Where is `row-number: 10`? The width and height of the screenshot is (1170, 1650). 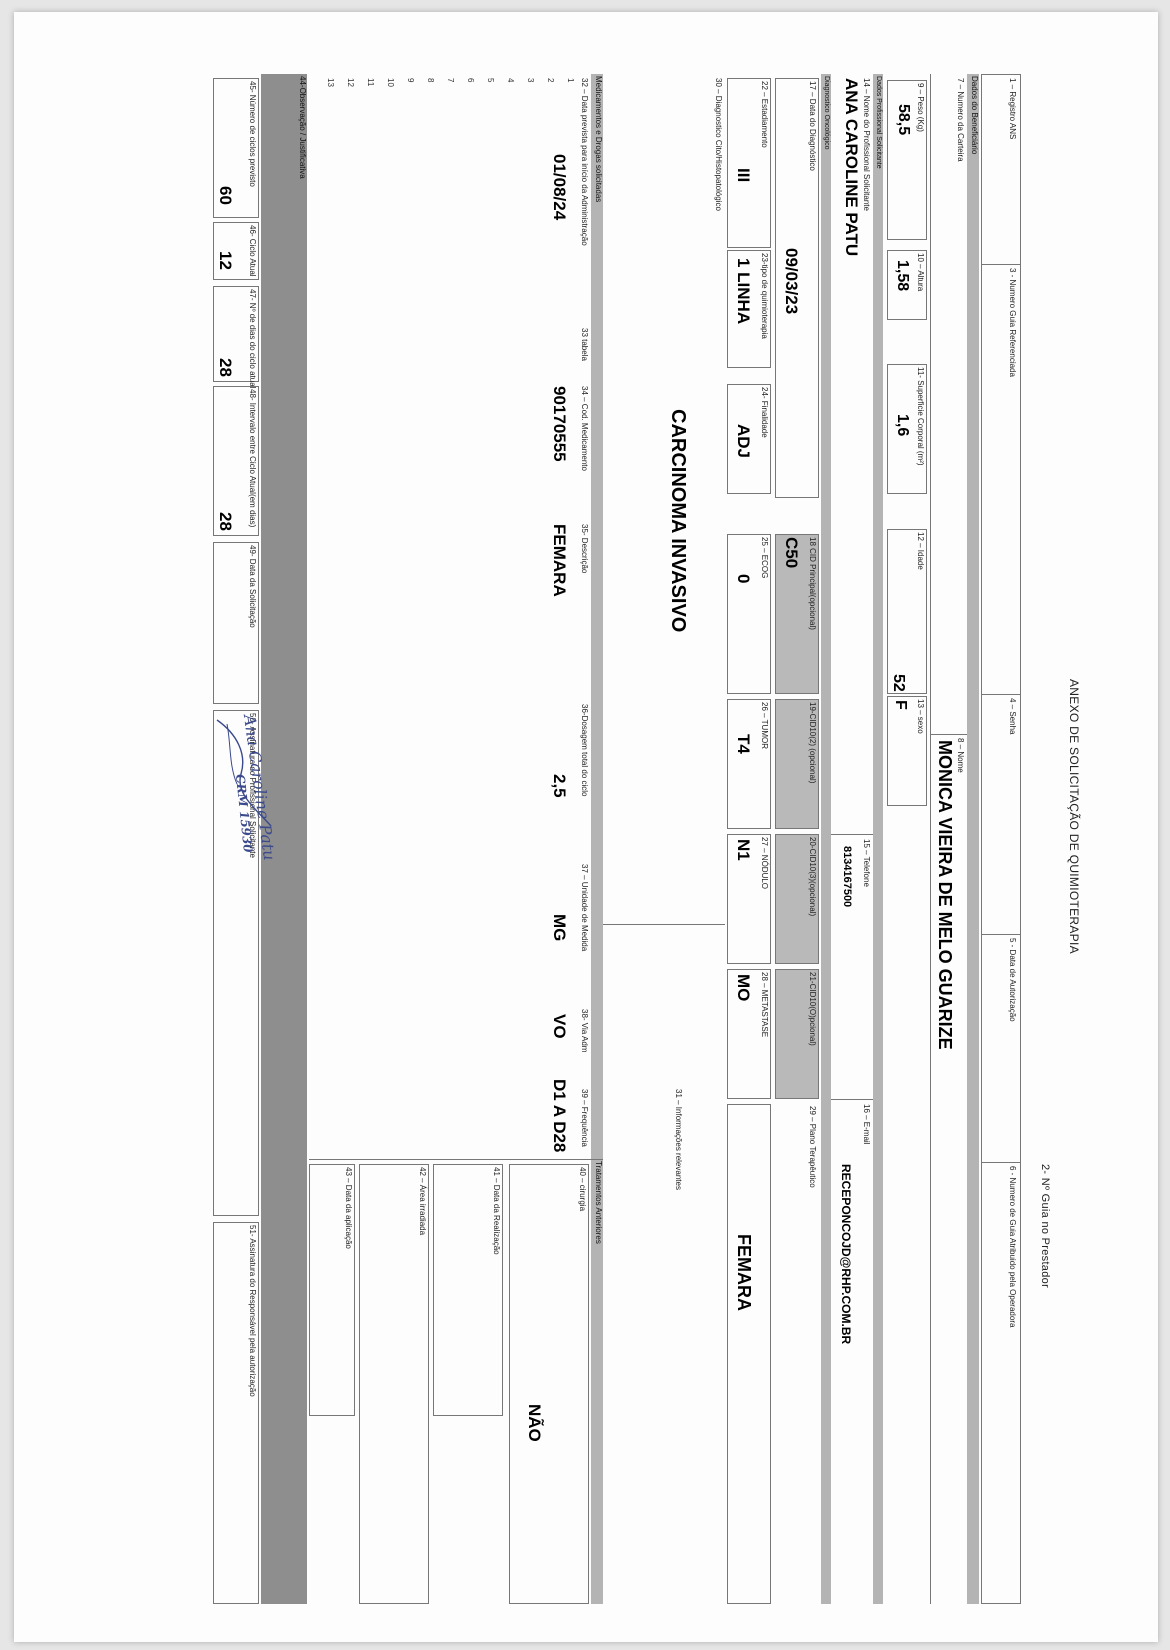
row-number: 10 is located at coordinates (390, 82).